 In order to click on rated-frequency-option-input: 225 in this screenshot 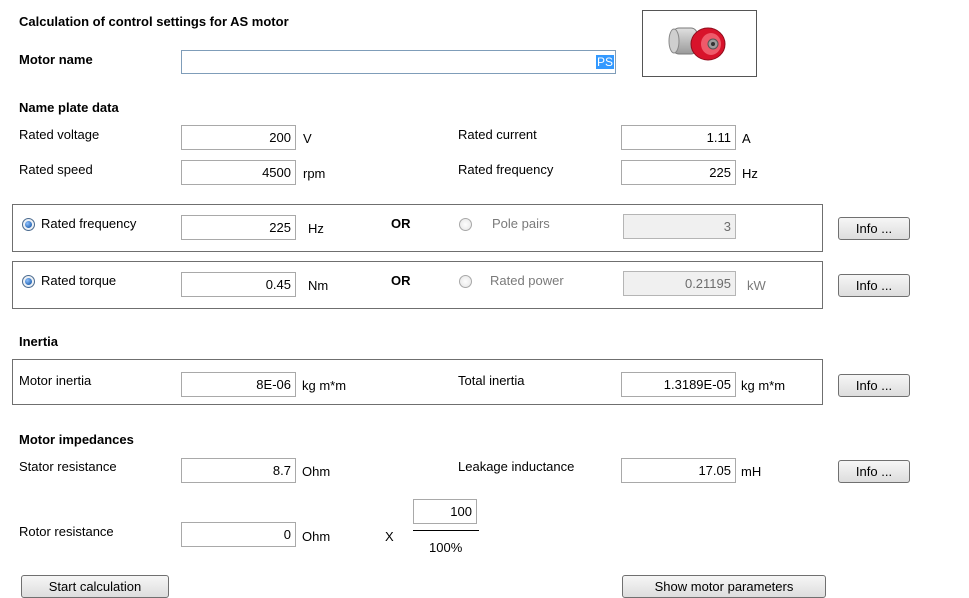, I will do `click(238, 227)`.